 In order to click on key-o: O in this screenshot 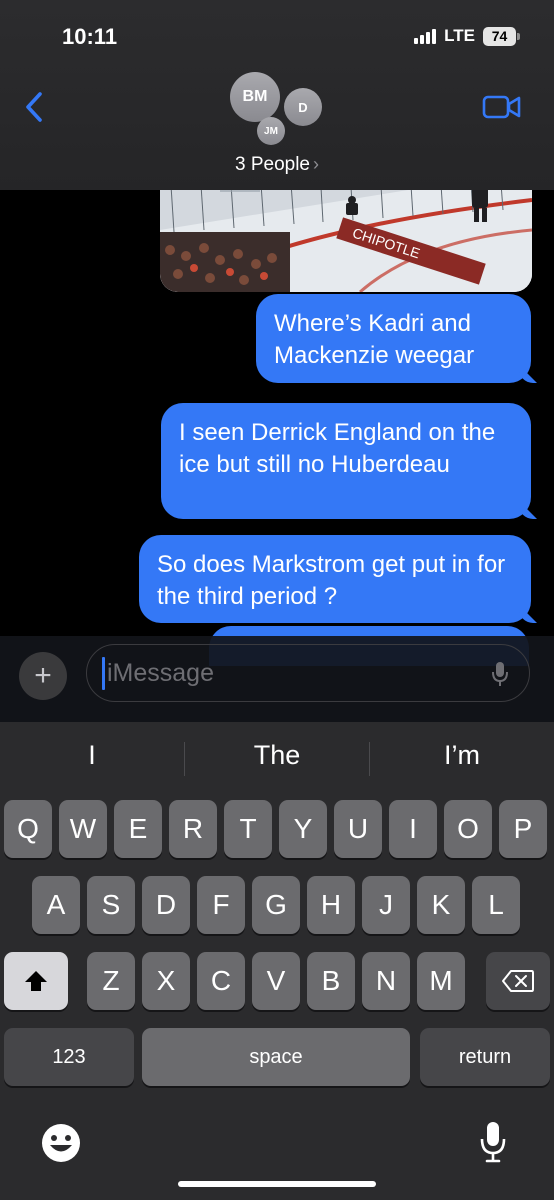, I will do `click(468, 829)`.